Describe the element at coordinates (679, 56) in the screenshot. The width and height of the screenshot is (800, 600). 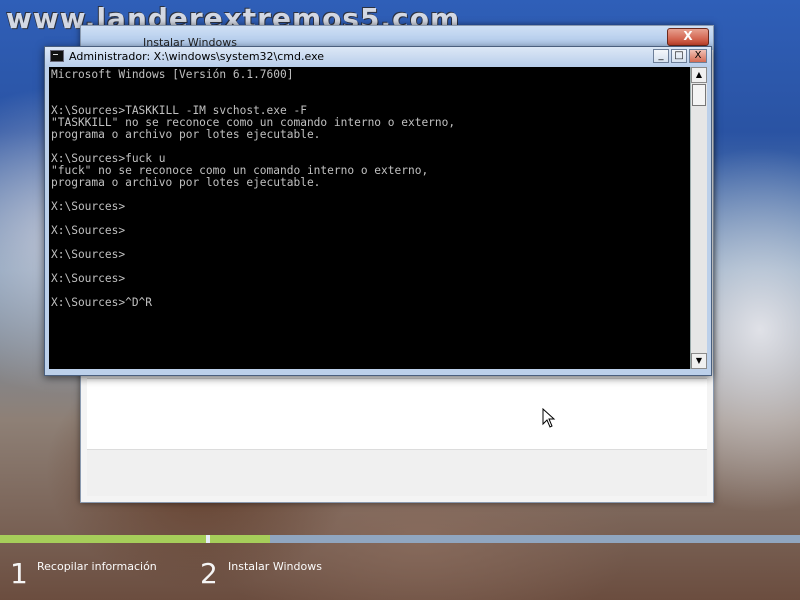
I see `maximize-button: □` at that location.